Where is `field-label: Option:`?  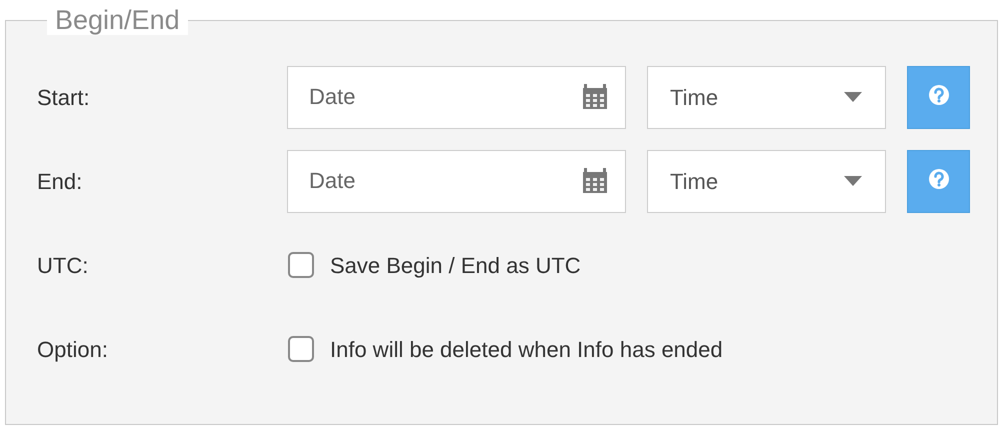
field-label: Option: is located at coordinates (73, 350).